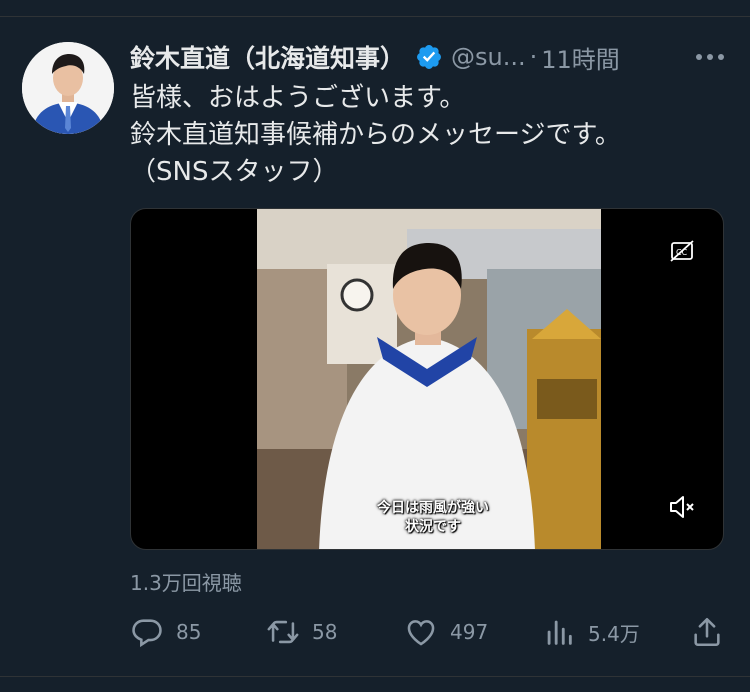 The height and width of the screenshot is (692, 750). I want to click on mute-icon, so click(683, 507).